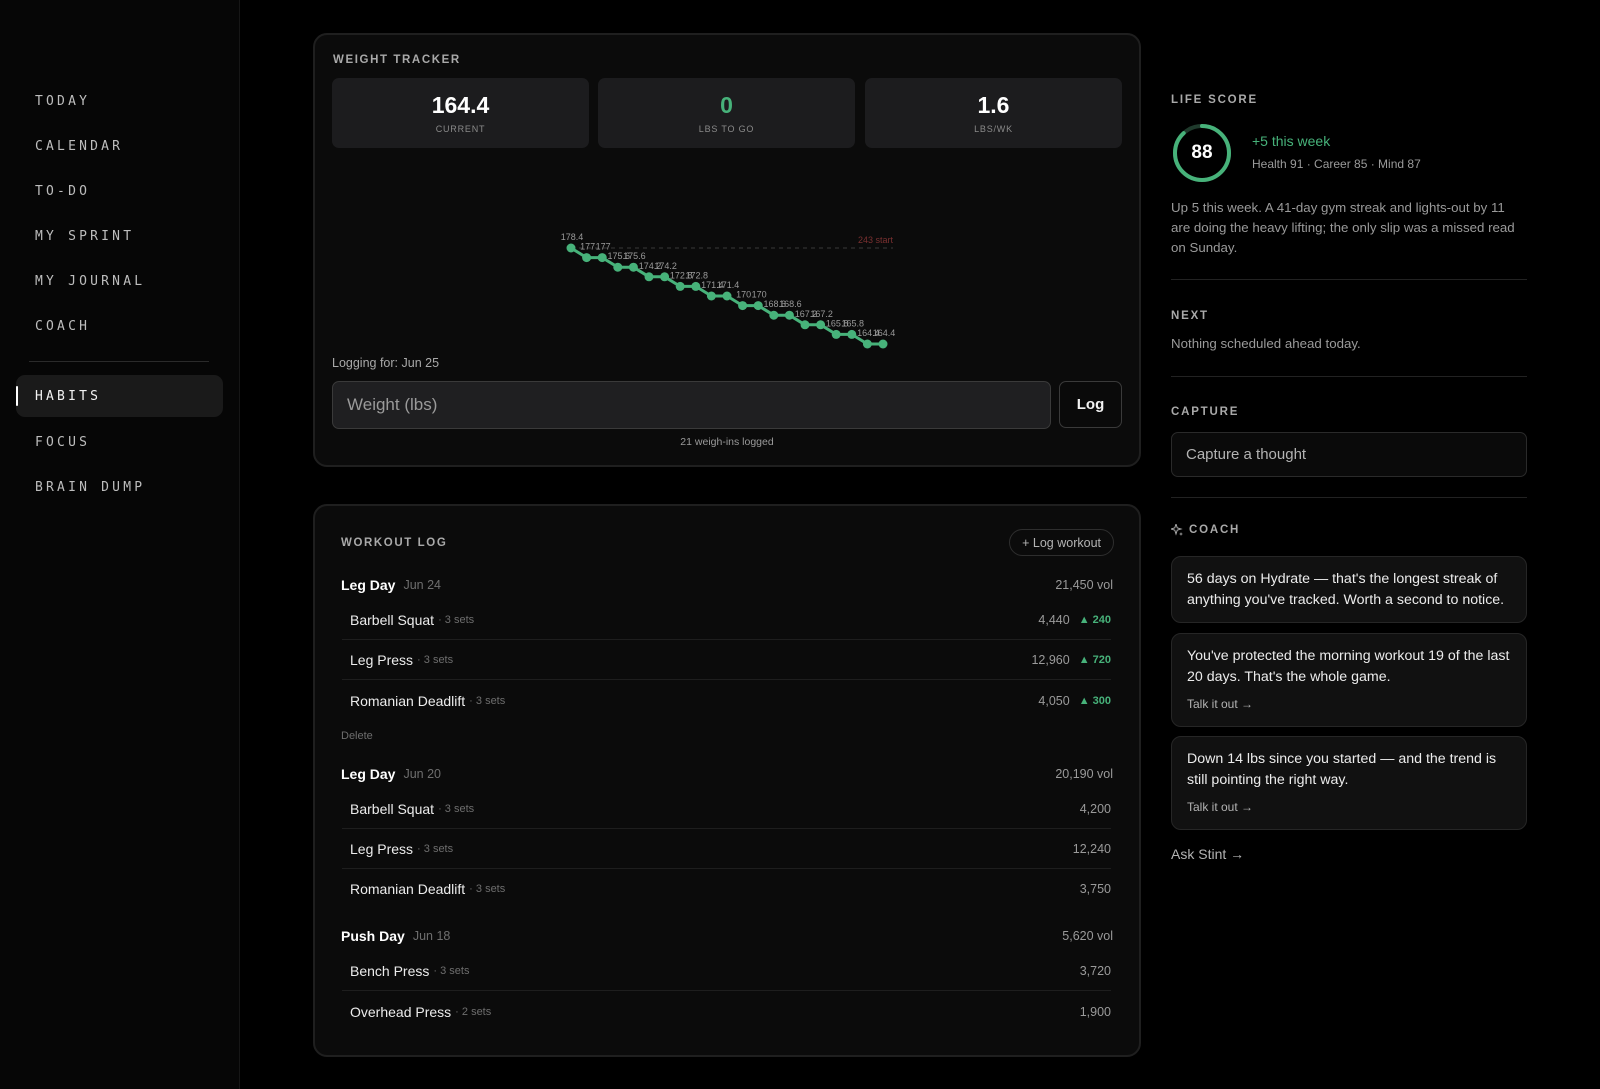 The width and height of the screenshot is (1600, 1089). I want to click on chart-data-label: 178.4, so click(572, 237).